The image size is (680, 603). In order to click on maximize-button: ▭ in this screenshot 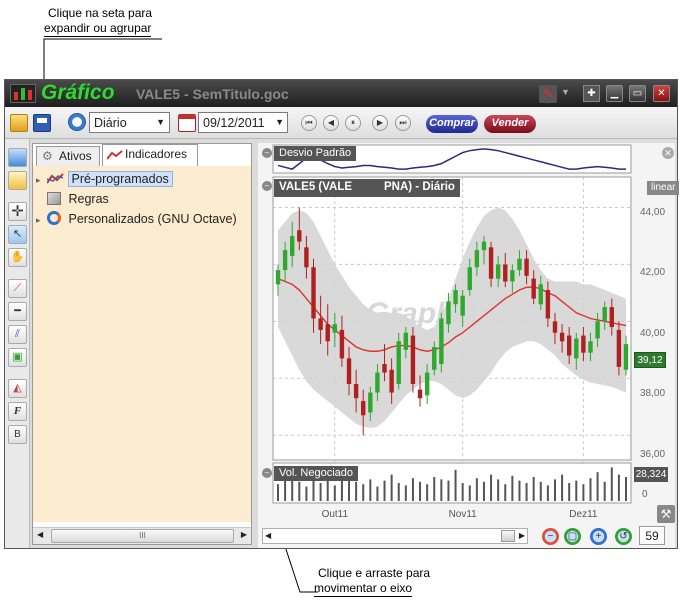, I will do `click(637, 93)`.